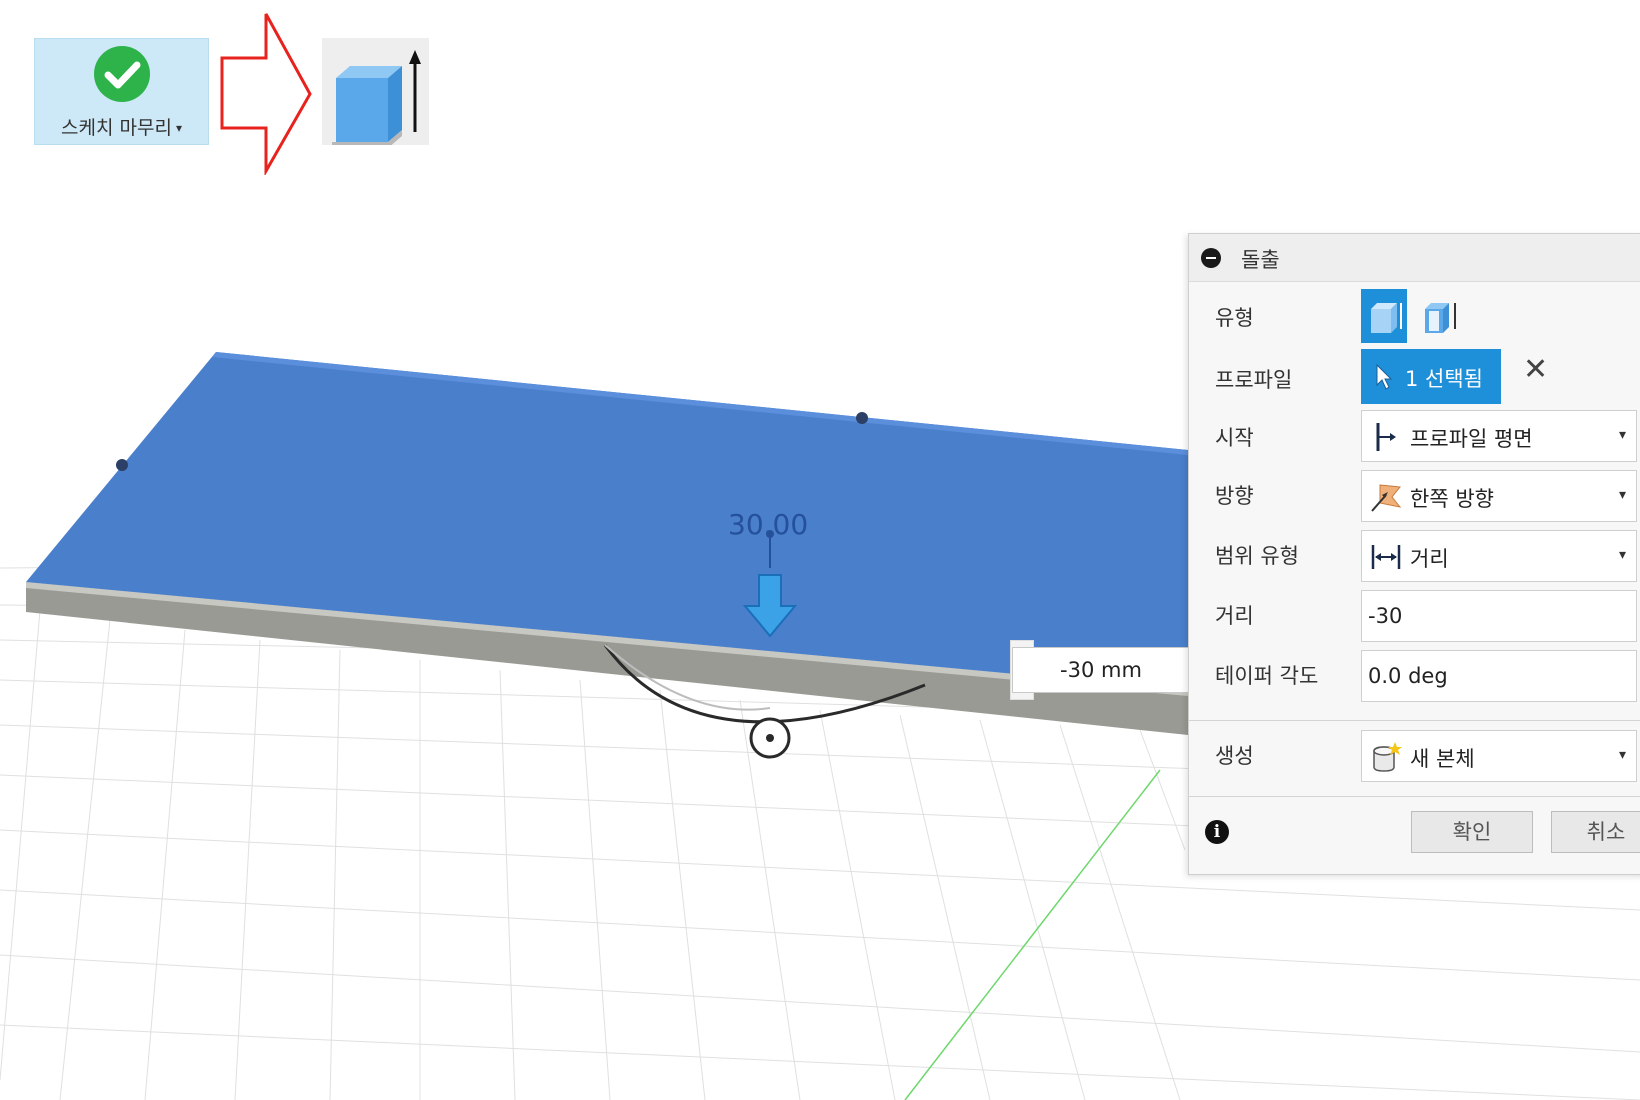 The image size is (1640, 1100). I want to click on operation-value: 새 본체, so click(1442, 759).